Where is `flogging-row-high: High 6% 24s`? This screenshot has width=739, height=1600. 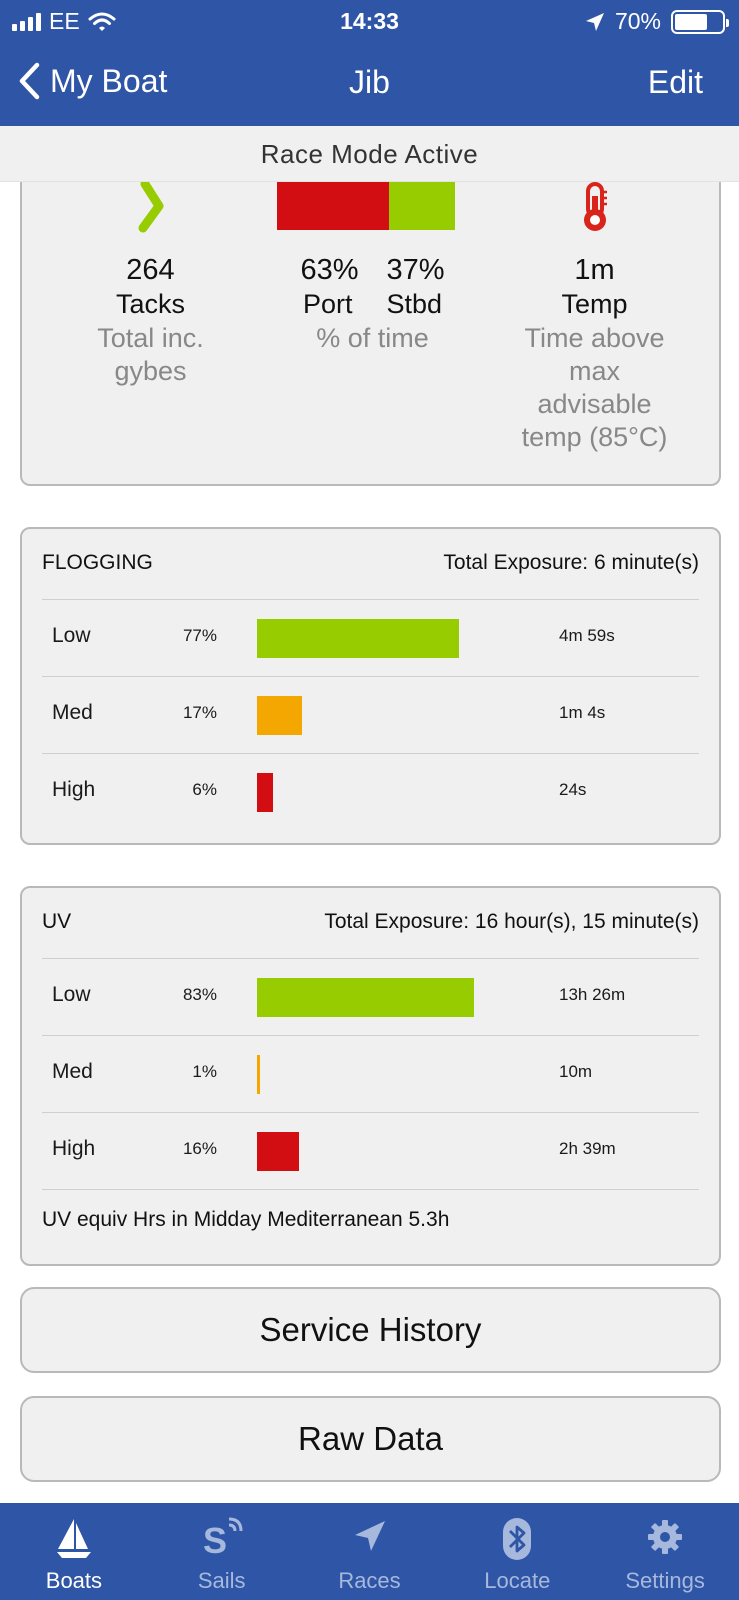
flogging-row-high: High 6% 24s is located at coordinates (370, 791).